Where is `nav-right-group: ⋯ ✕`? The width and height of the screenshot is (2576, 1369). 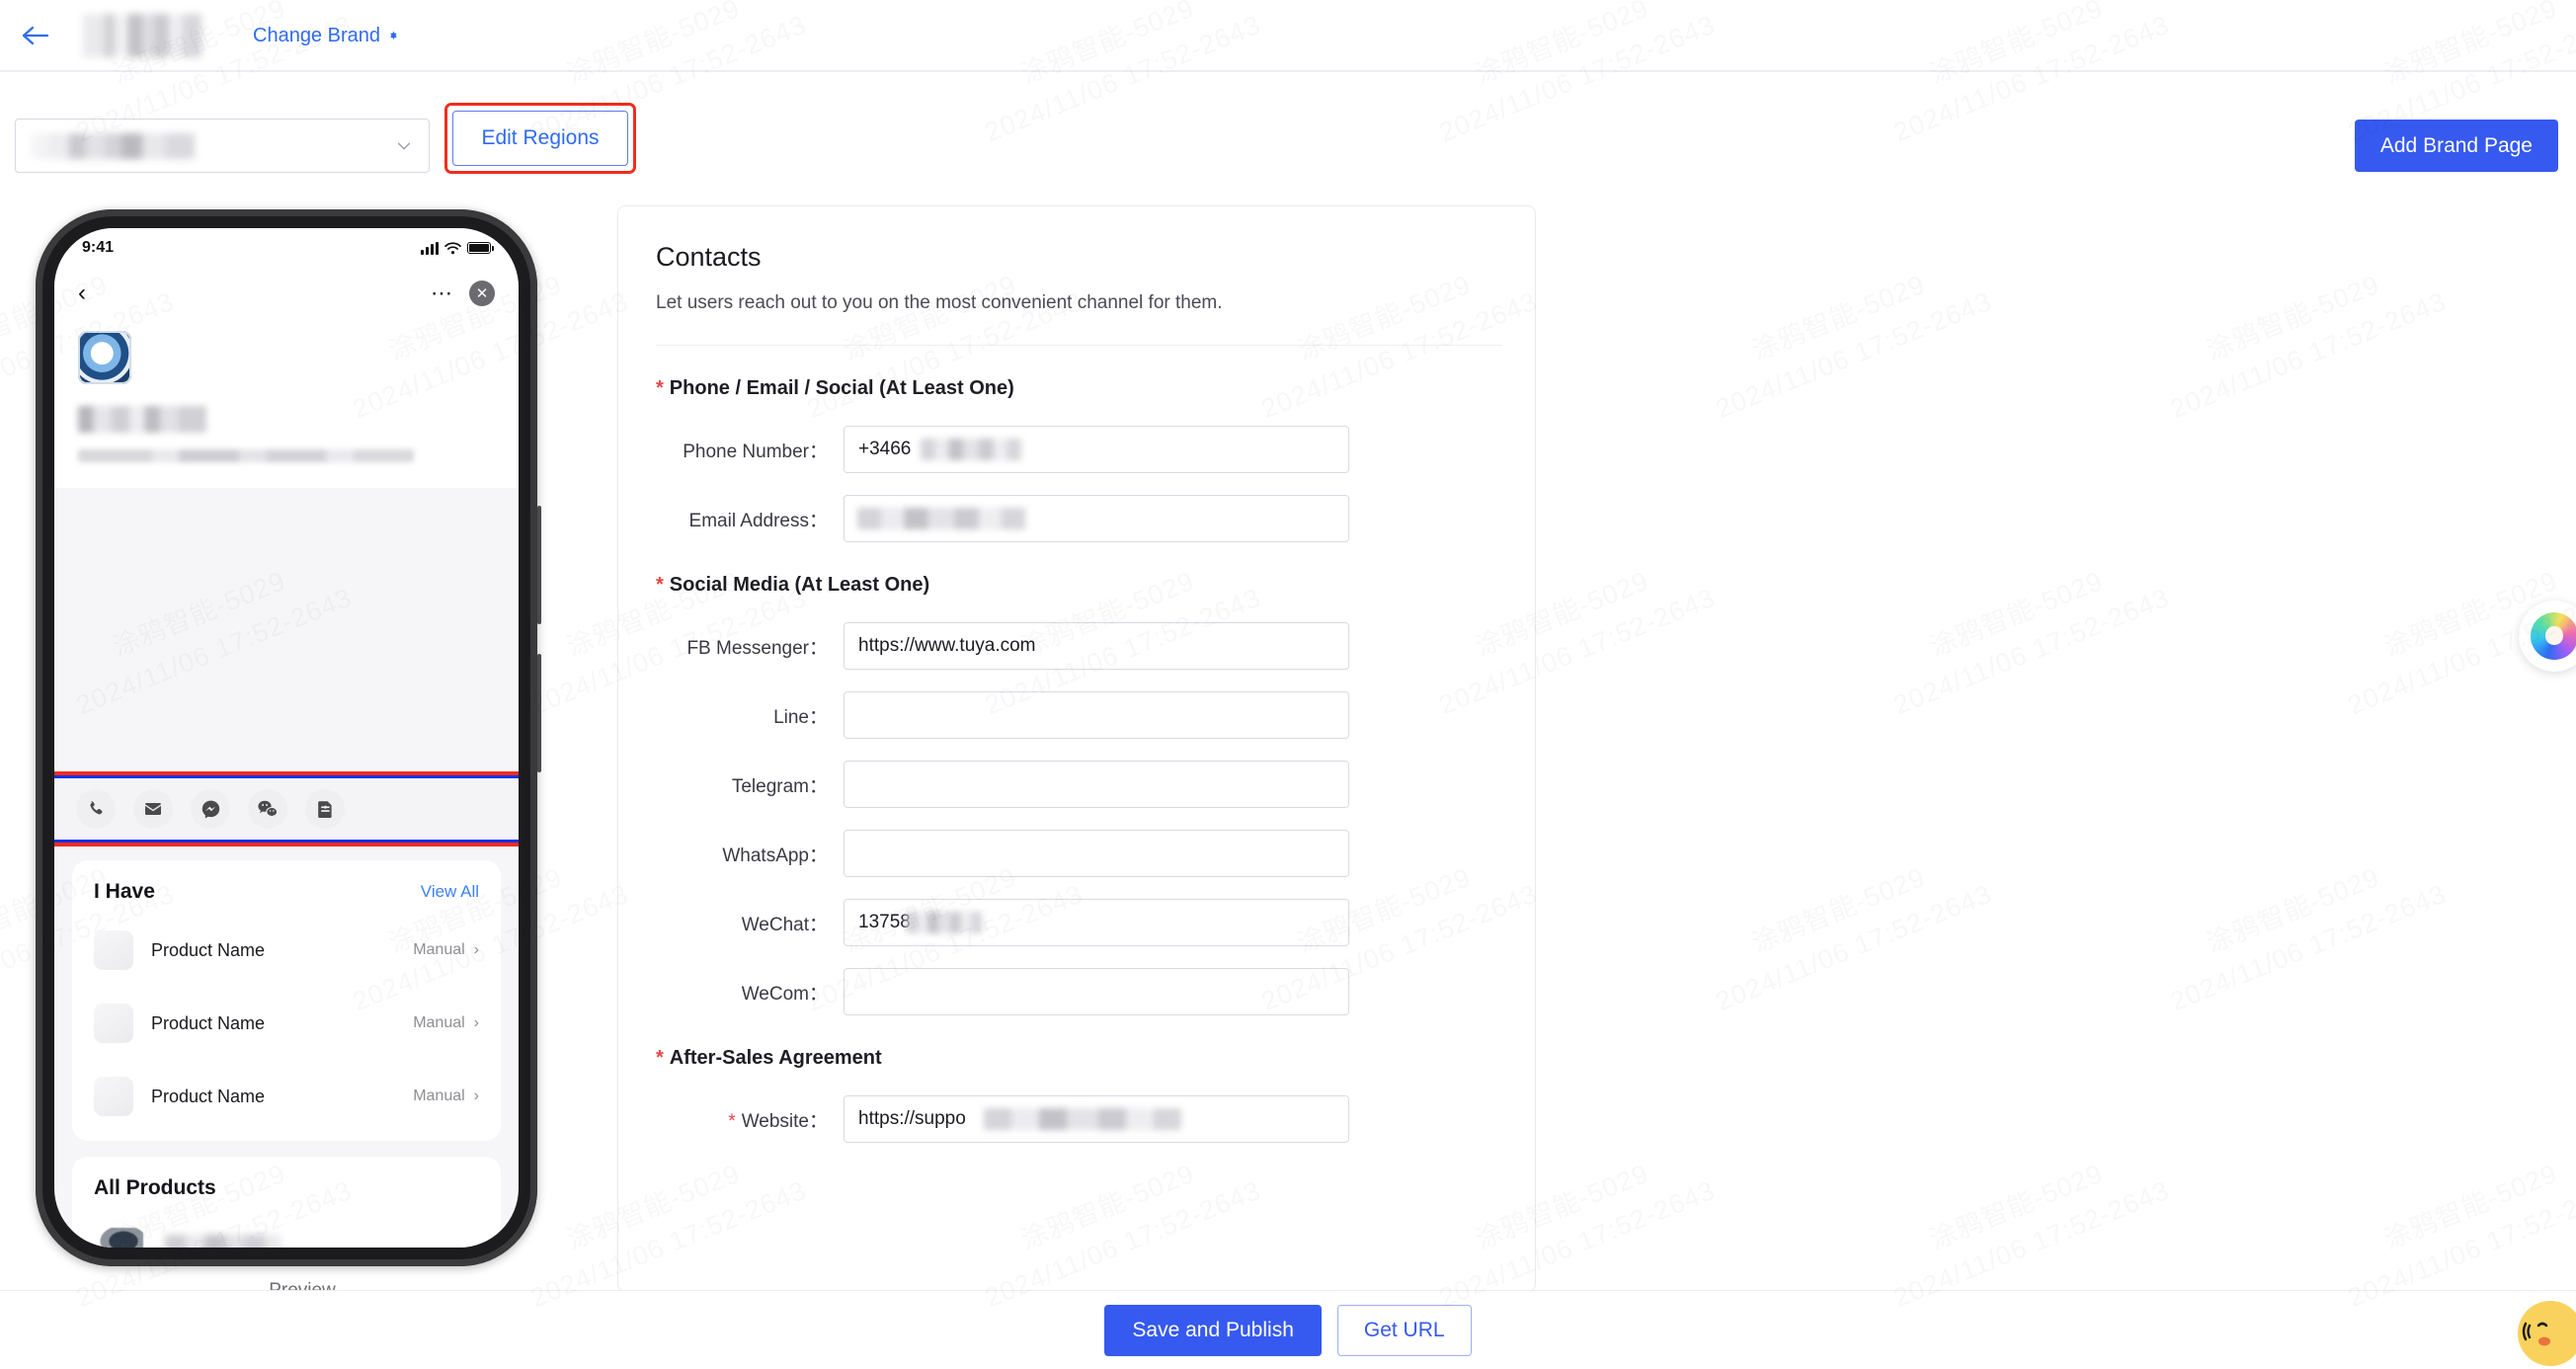 nav-right-group: ⋯ ✕ is located at coordinates (463, 293).